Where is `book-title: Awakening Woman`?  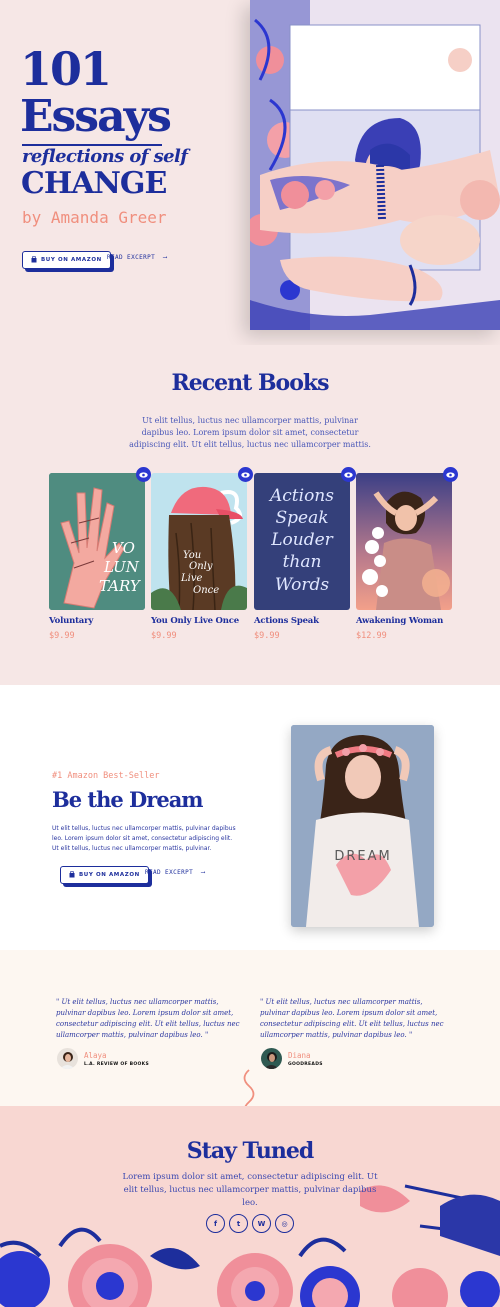
book-title: Awakening Woman is located at coordinates (404, 621).